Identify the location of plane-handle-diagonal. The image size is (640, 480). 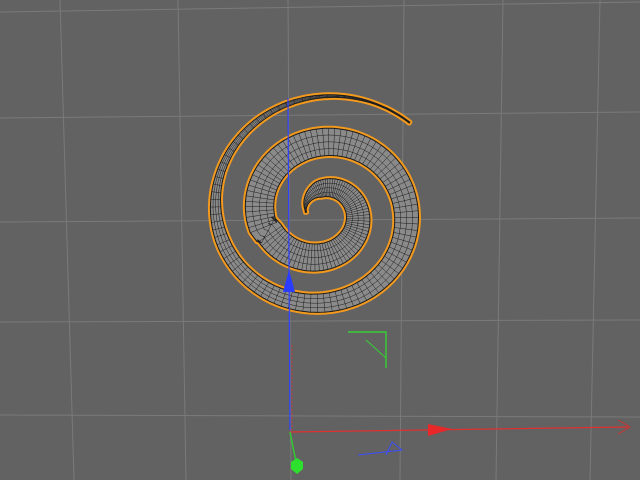
(376, 349).